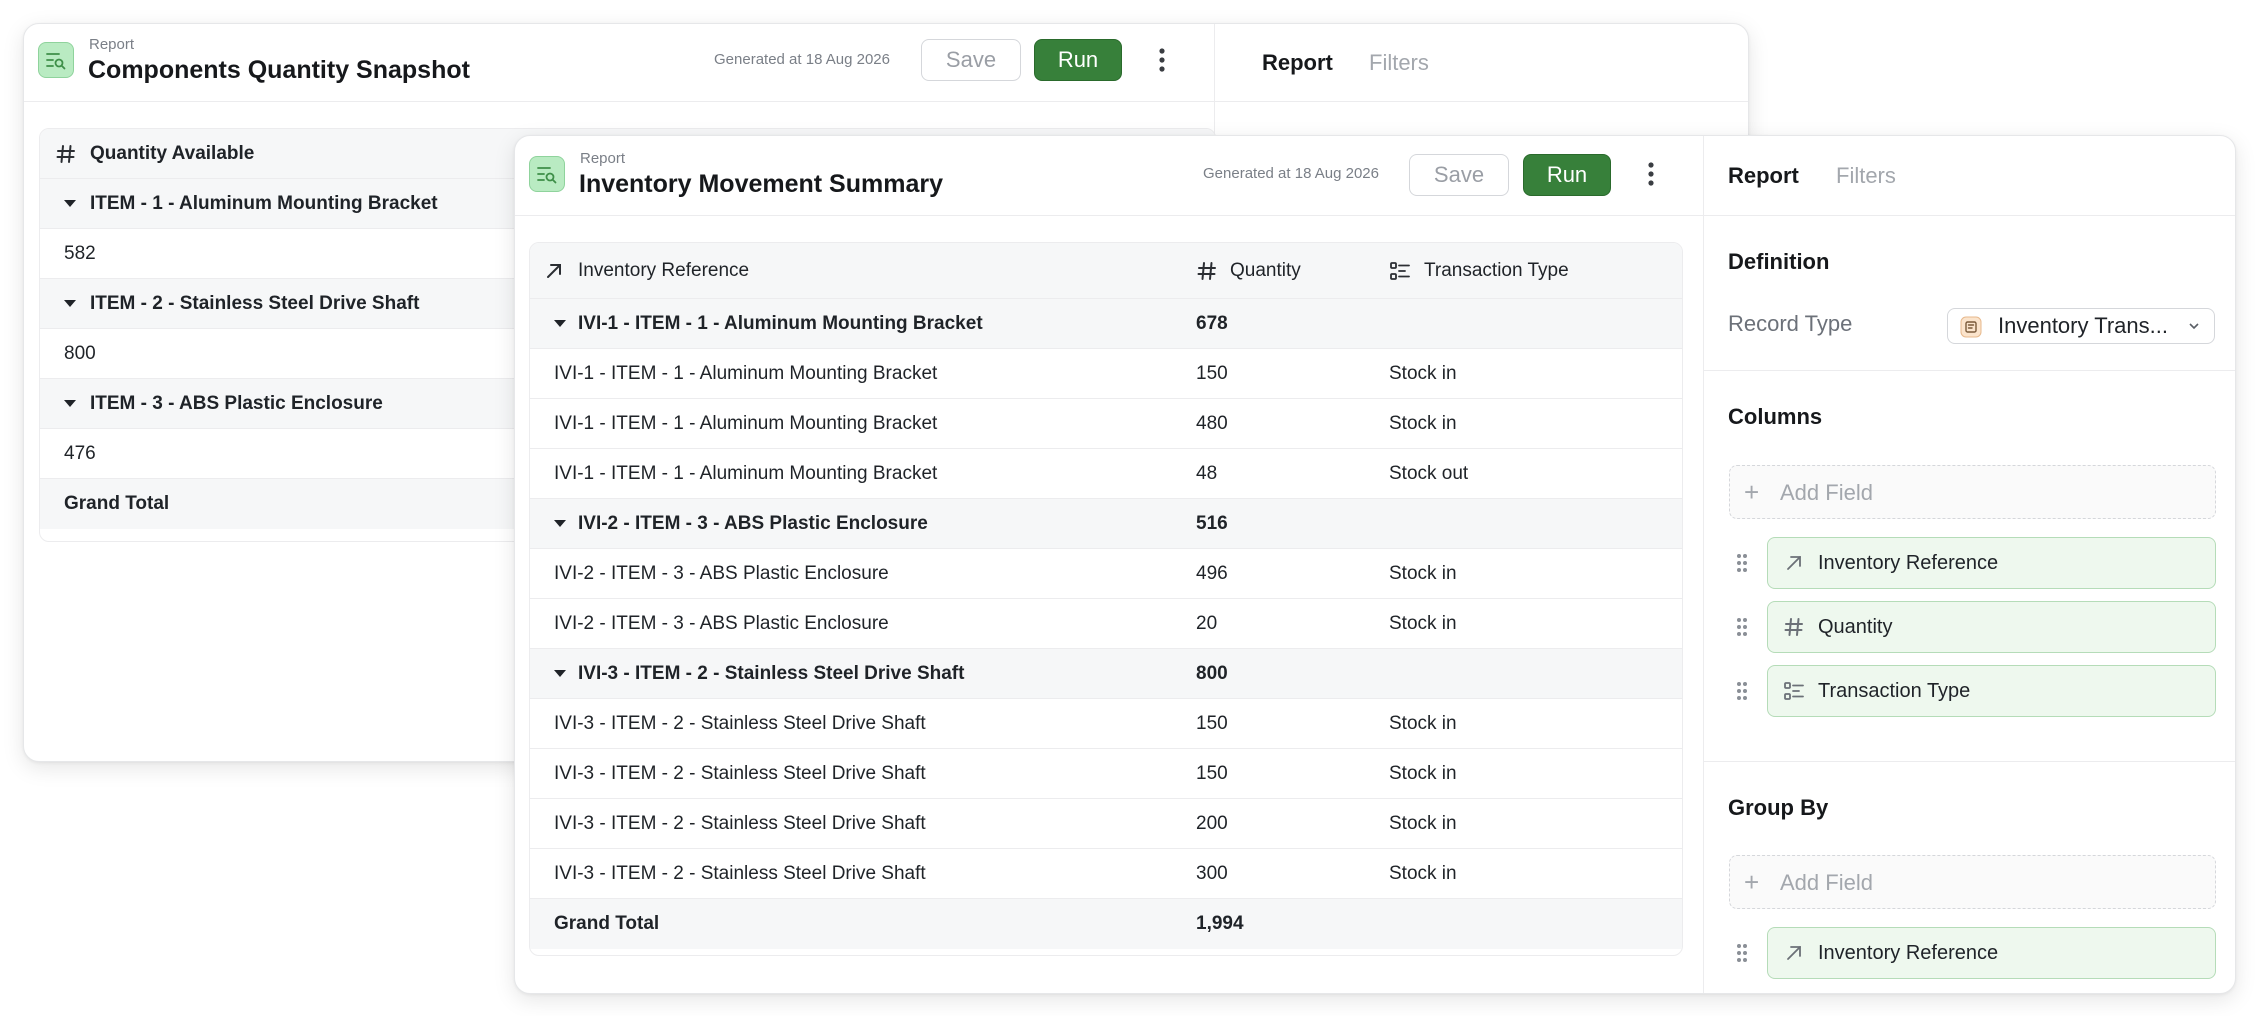 Image resolution: width=2257 pixels, height=1016 pixels. Describe the element at coordinates (236, 403) in the screenshot. I see `group-label: ITEM - 3 - ABS Plastic Enclosure` at that location.